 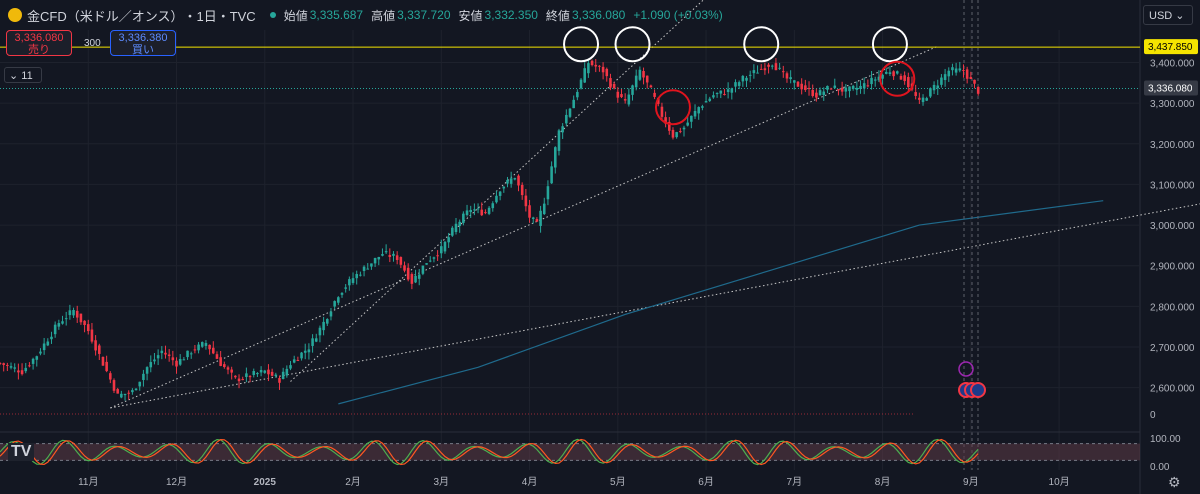 I want to click on x-tick-label: 8月, so click(x=883, y=482).